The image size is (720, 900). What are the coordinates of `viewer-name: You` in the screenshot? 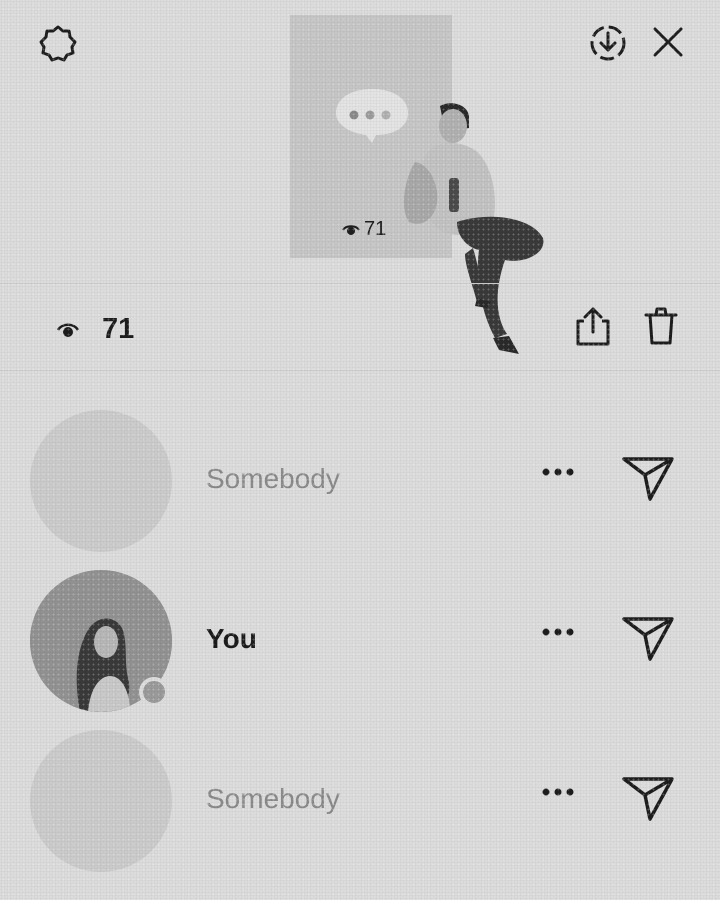 It's located at (231, 638).